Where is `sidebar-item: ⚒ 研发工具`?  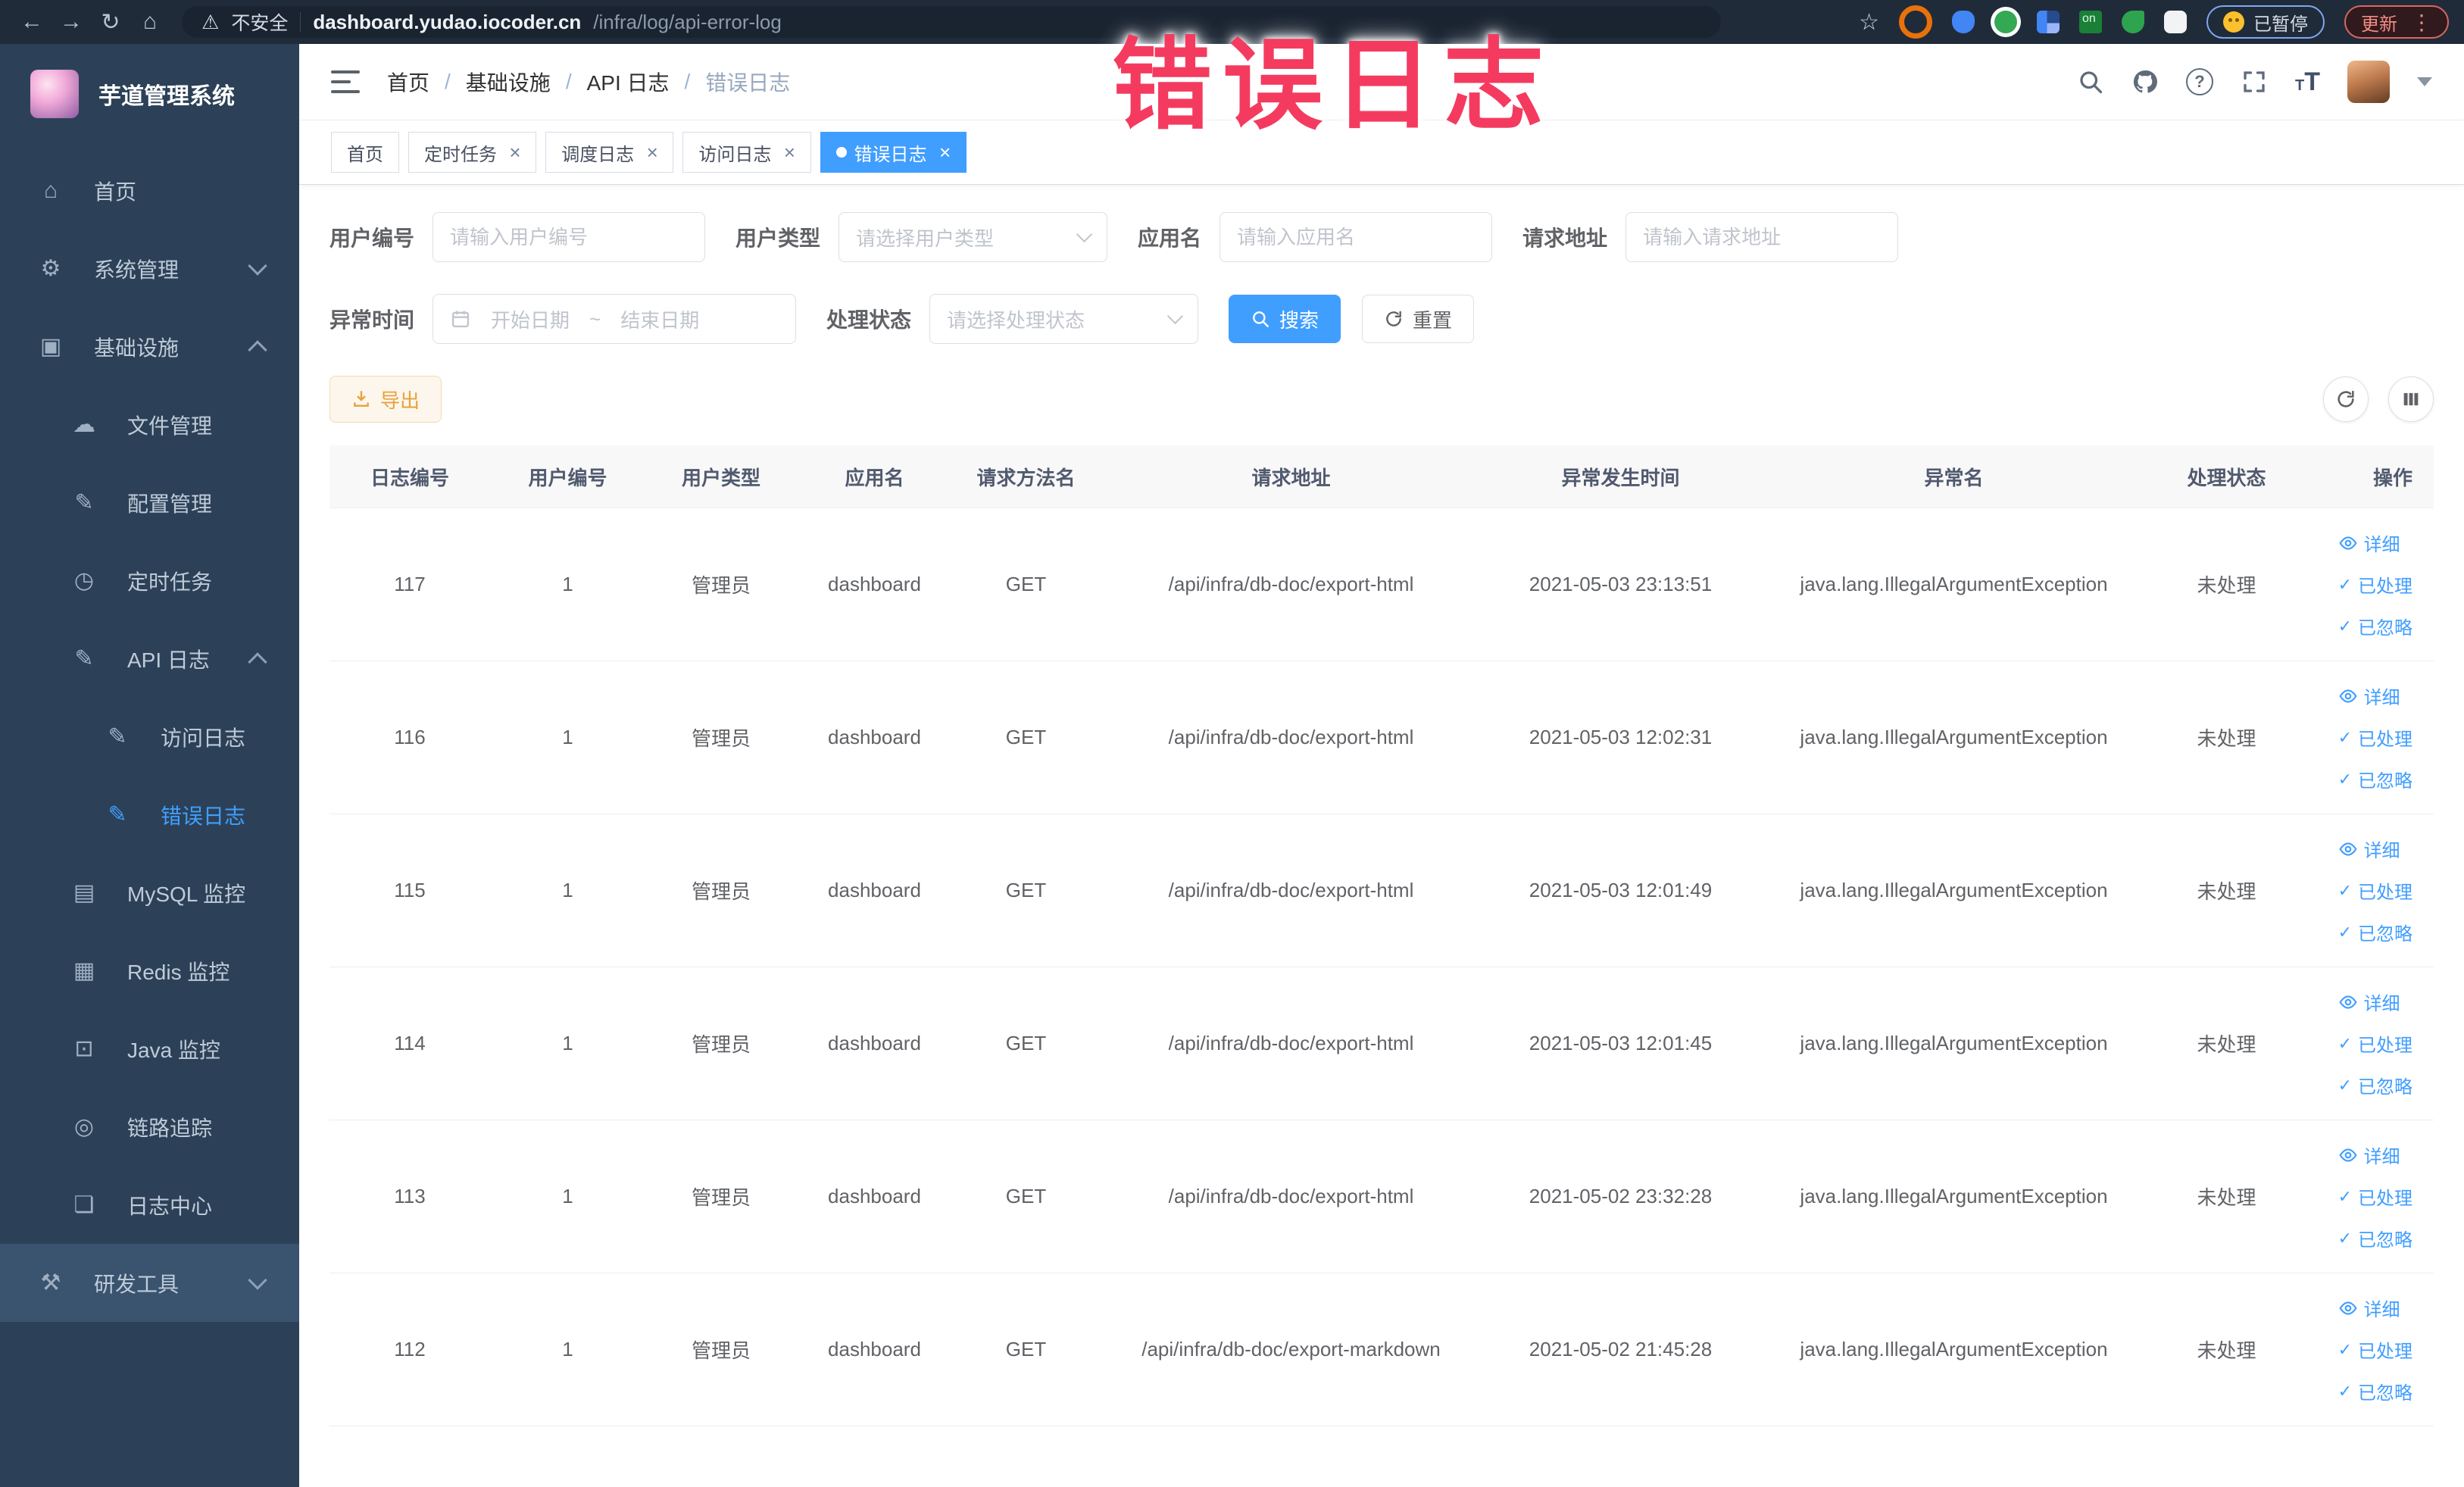
sidebar-item: ⚒ 研发工具 is located at coordinates (149, 1283).